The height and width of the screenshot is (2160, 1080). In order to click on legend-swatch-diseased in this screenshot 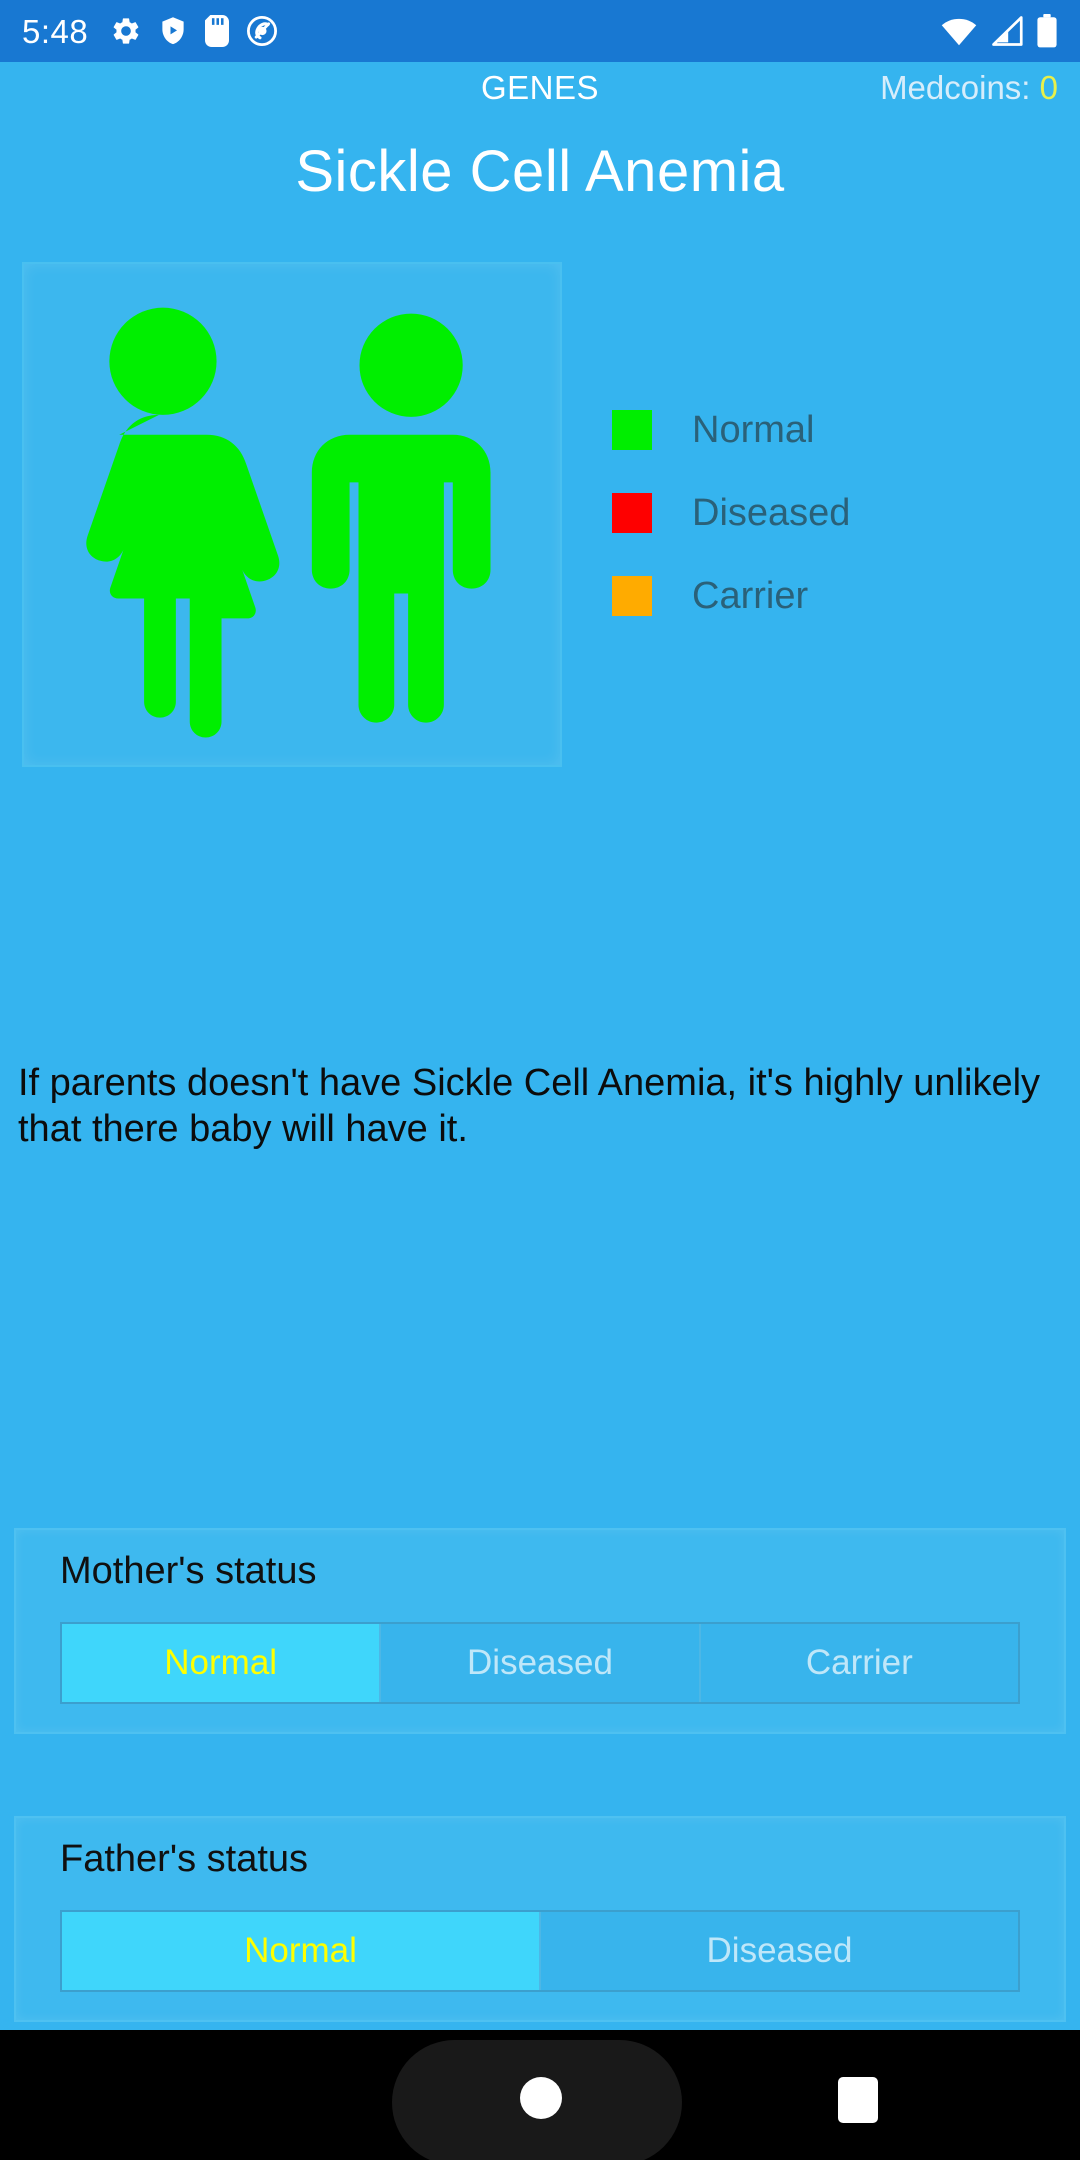, I will do `click(632, 513)`.